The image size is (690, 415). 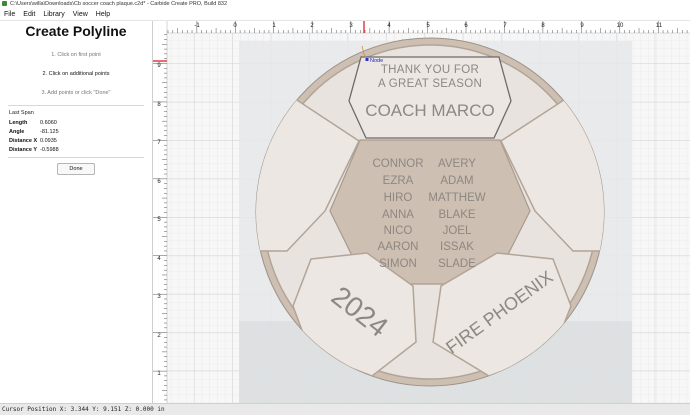 What do you see at coordinates (34, 132) in the screenshot?
I see `angle-row: Angle -81.125` at bounding box center [34, 132].